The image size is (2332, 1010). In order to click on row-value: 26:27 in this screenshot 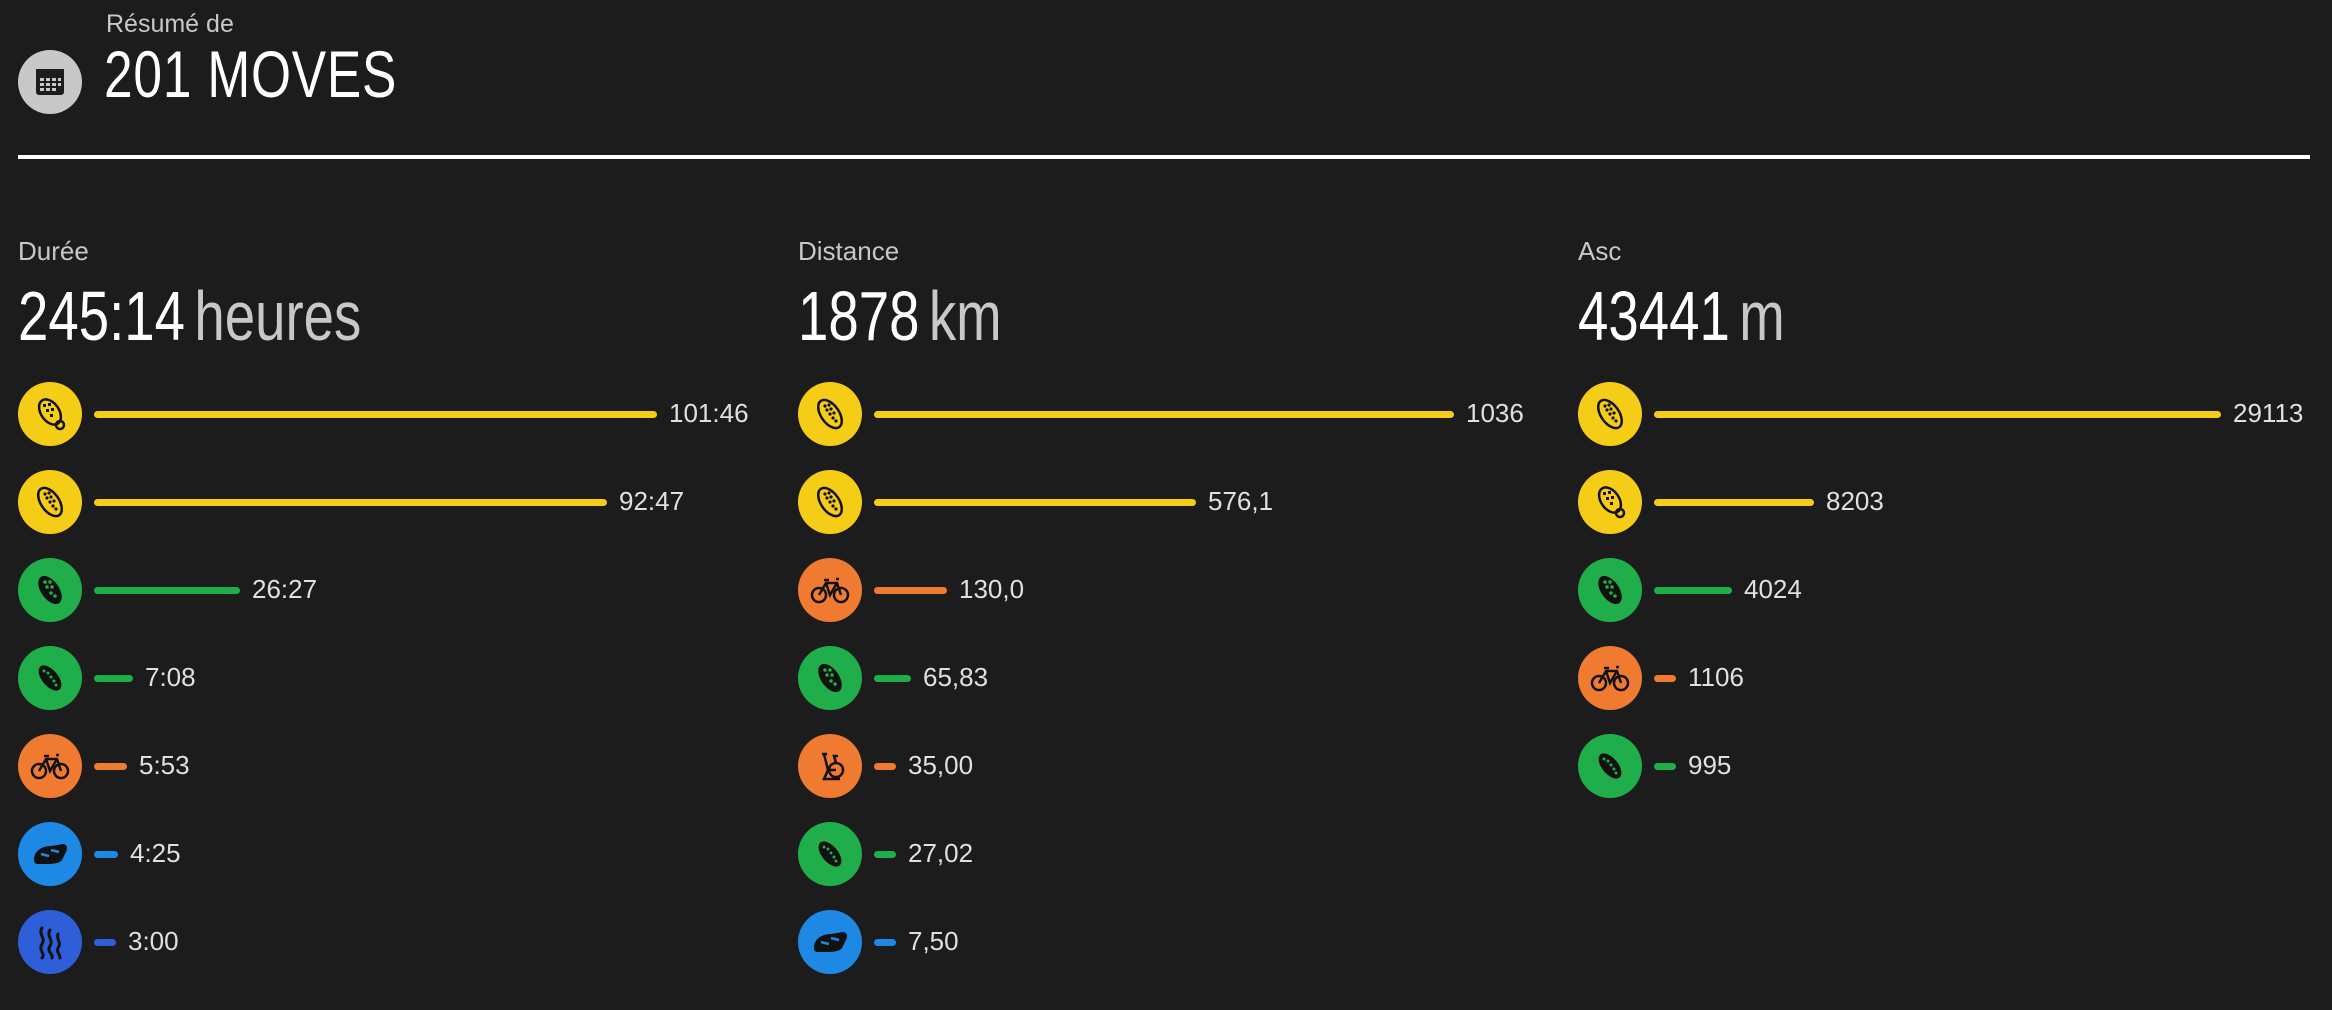, I will do `click(285, 589)`.